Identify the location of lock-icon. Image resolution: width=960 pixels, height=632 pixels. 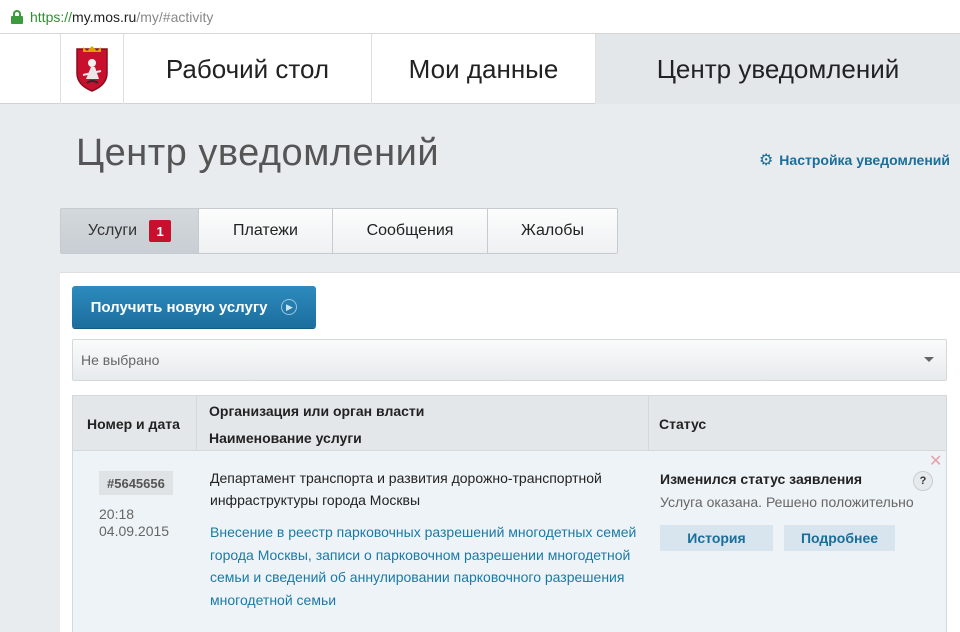
(17, 16).